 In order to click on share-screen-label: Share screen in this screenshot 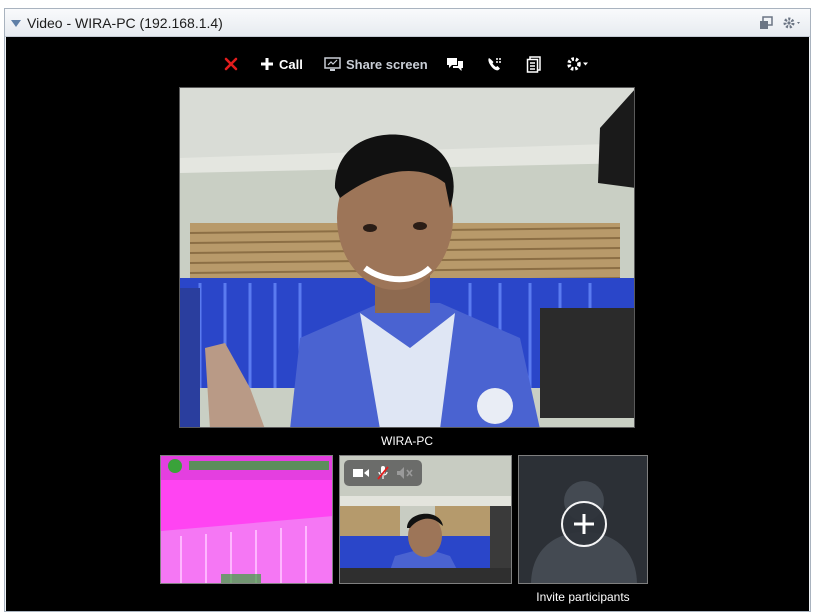, I will do `click(387, 64)`.